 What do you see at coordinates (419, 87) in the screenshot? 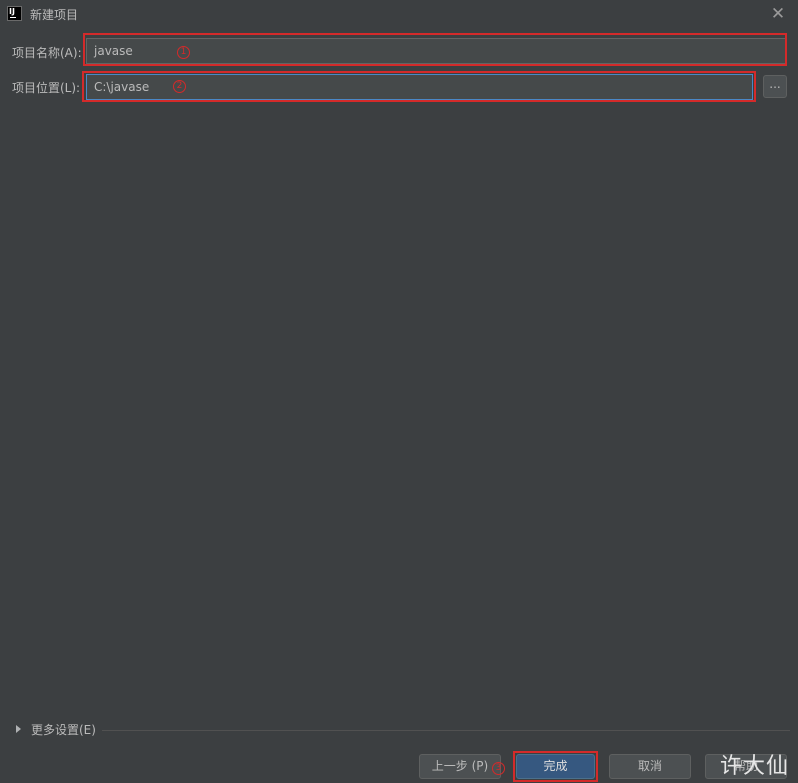
I see `project-location-input: C:\javase` at bounding box center [419, 87].